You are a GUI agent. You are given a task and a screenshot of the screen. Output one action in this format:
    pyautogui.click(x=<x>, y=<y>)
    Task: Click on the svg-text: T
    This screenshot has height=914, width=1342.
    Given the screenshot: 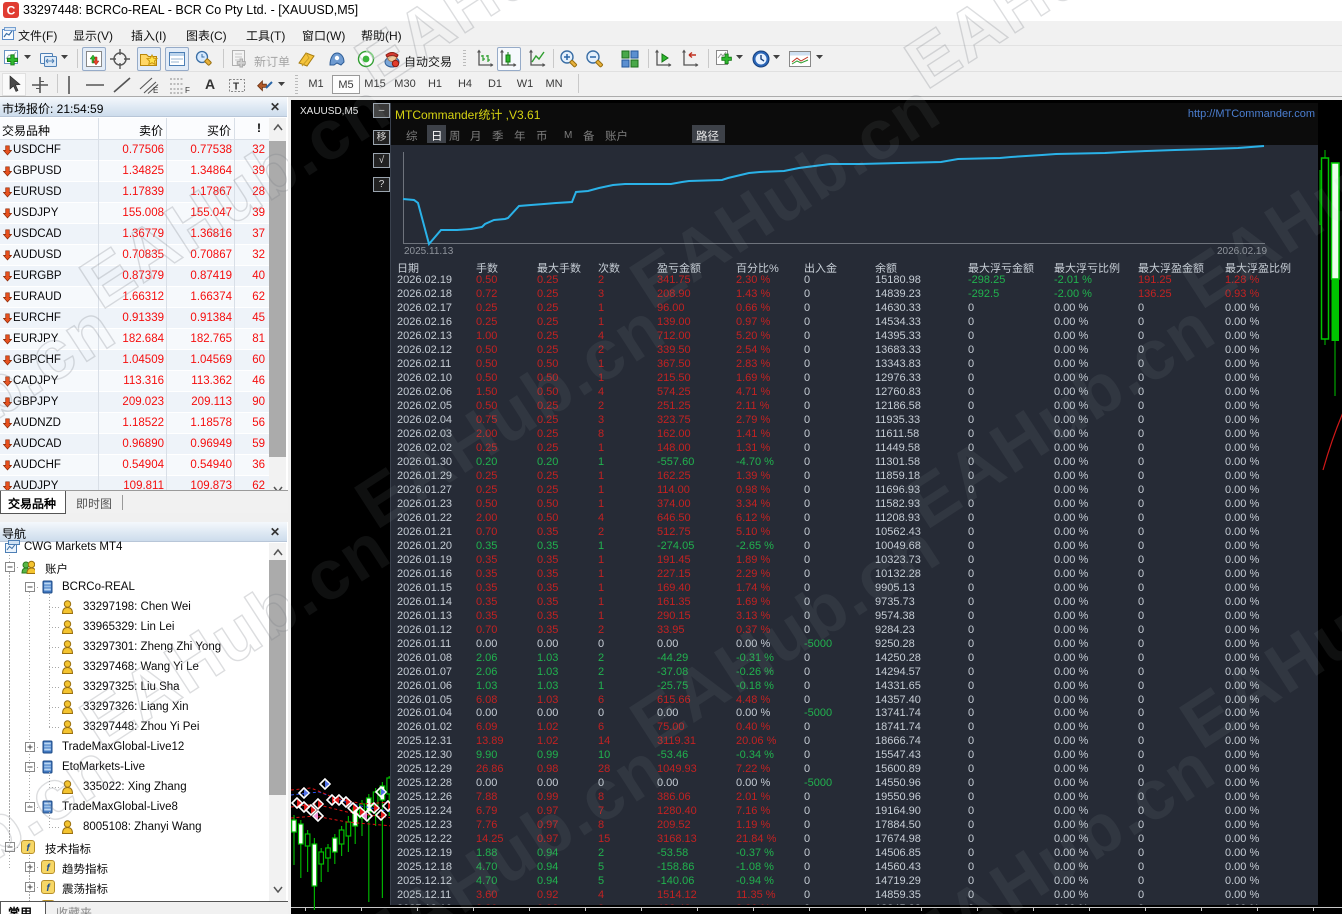 What is the action you would take?
    pyautogui.click(x=236, y=87)
    